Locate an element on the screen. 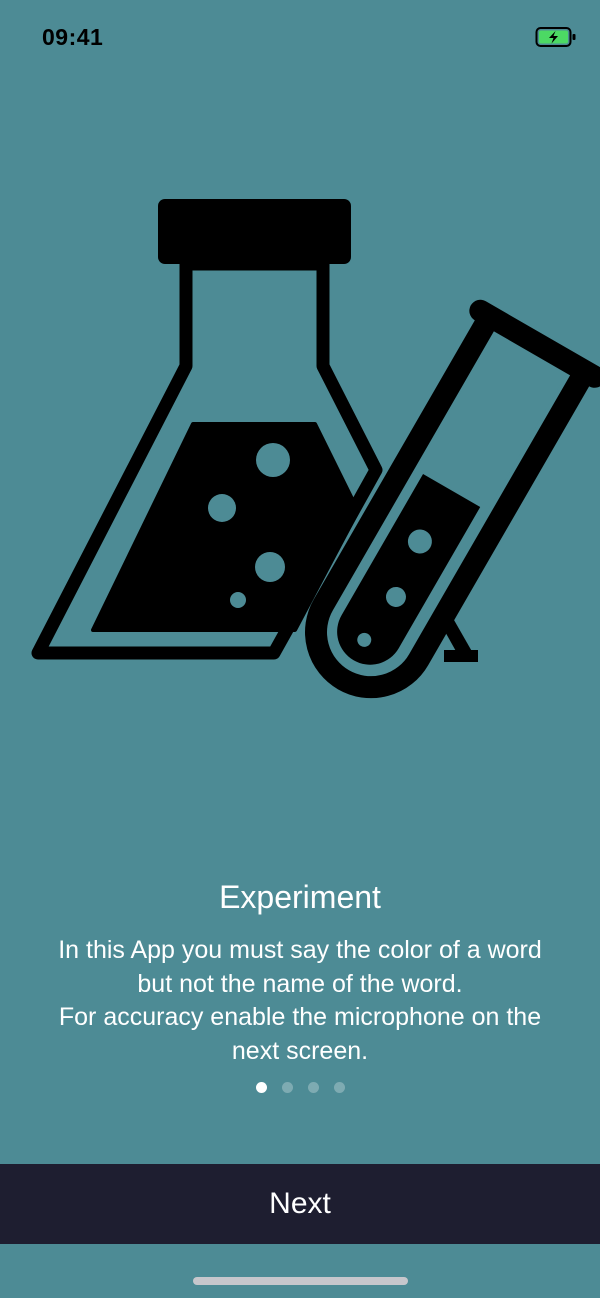 The height and width of the screenshot is (1298, 600). home-indicator is located at coordinates (300, 1281).